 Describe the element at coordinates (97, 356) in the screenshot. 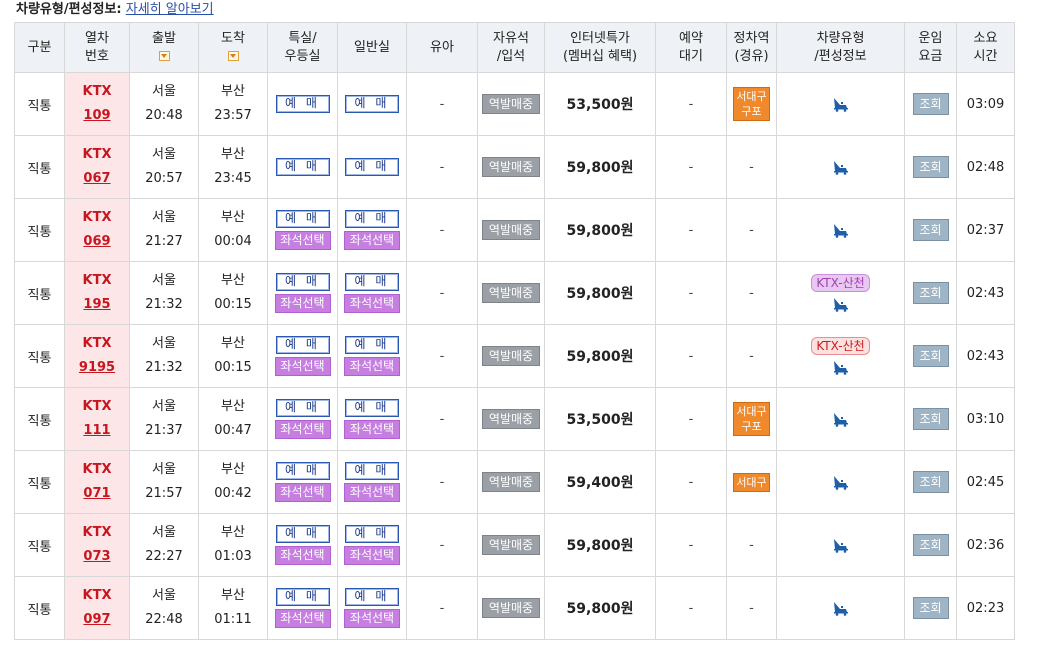

I see `train-number-cell: KTX 9195` at that location.